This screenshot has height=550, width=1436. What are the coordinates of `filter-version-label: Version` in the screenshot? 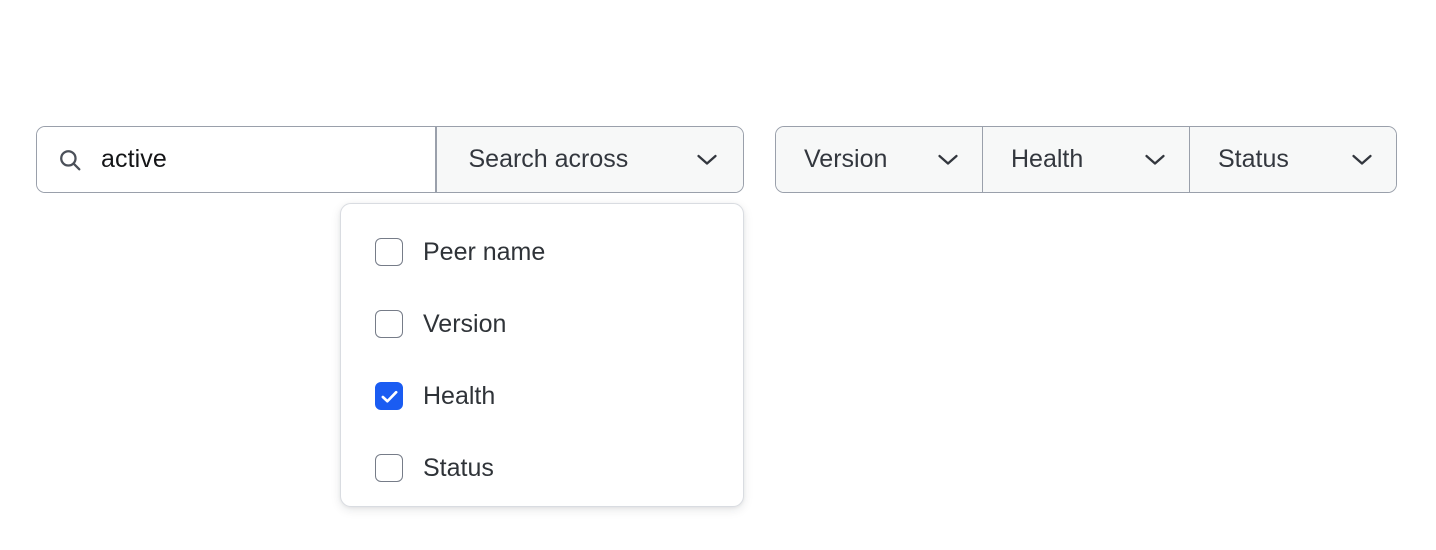 It's located at (846, 159).